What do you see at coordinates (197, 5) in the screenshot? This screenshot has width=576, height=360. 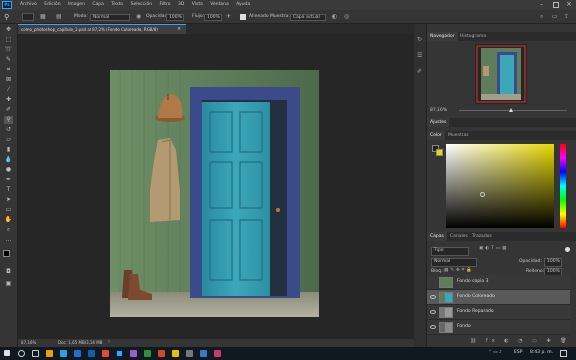 I see `menu-vista: Vista` at bounding box center [197, 5].